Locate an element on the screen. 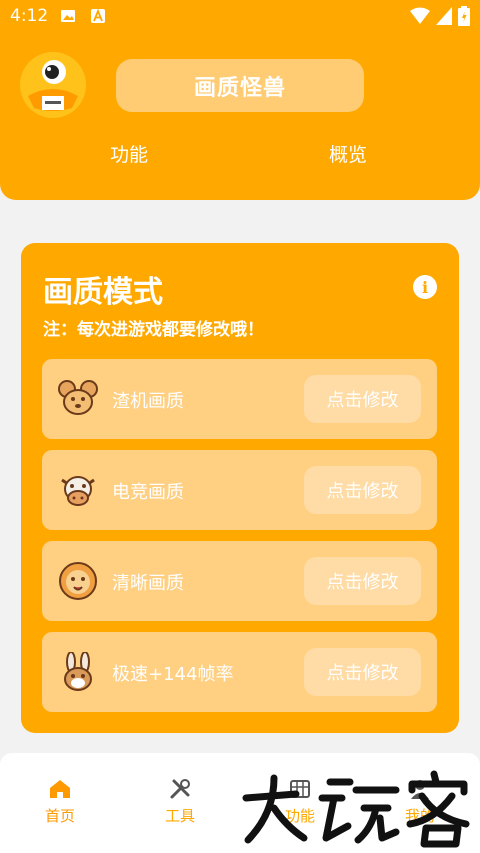 The width and height of the screenshot is (480, 853). rabbit-face-icon is located at coordinates (78, 671).